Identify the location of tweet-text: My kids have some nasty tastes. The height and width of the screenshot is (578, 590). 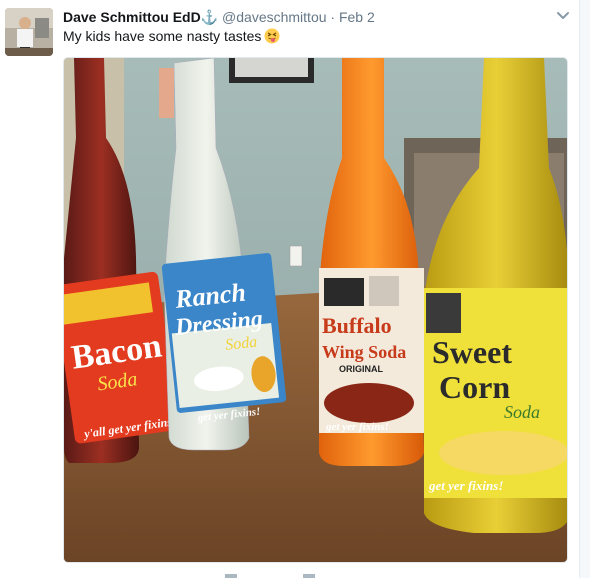
(171, 36).